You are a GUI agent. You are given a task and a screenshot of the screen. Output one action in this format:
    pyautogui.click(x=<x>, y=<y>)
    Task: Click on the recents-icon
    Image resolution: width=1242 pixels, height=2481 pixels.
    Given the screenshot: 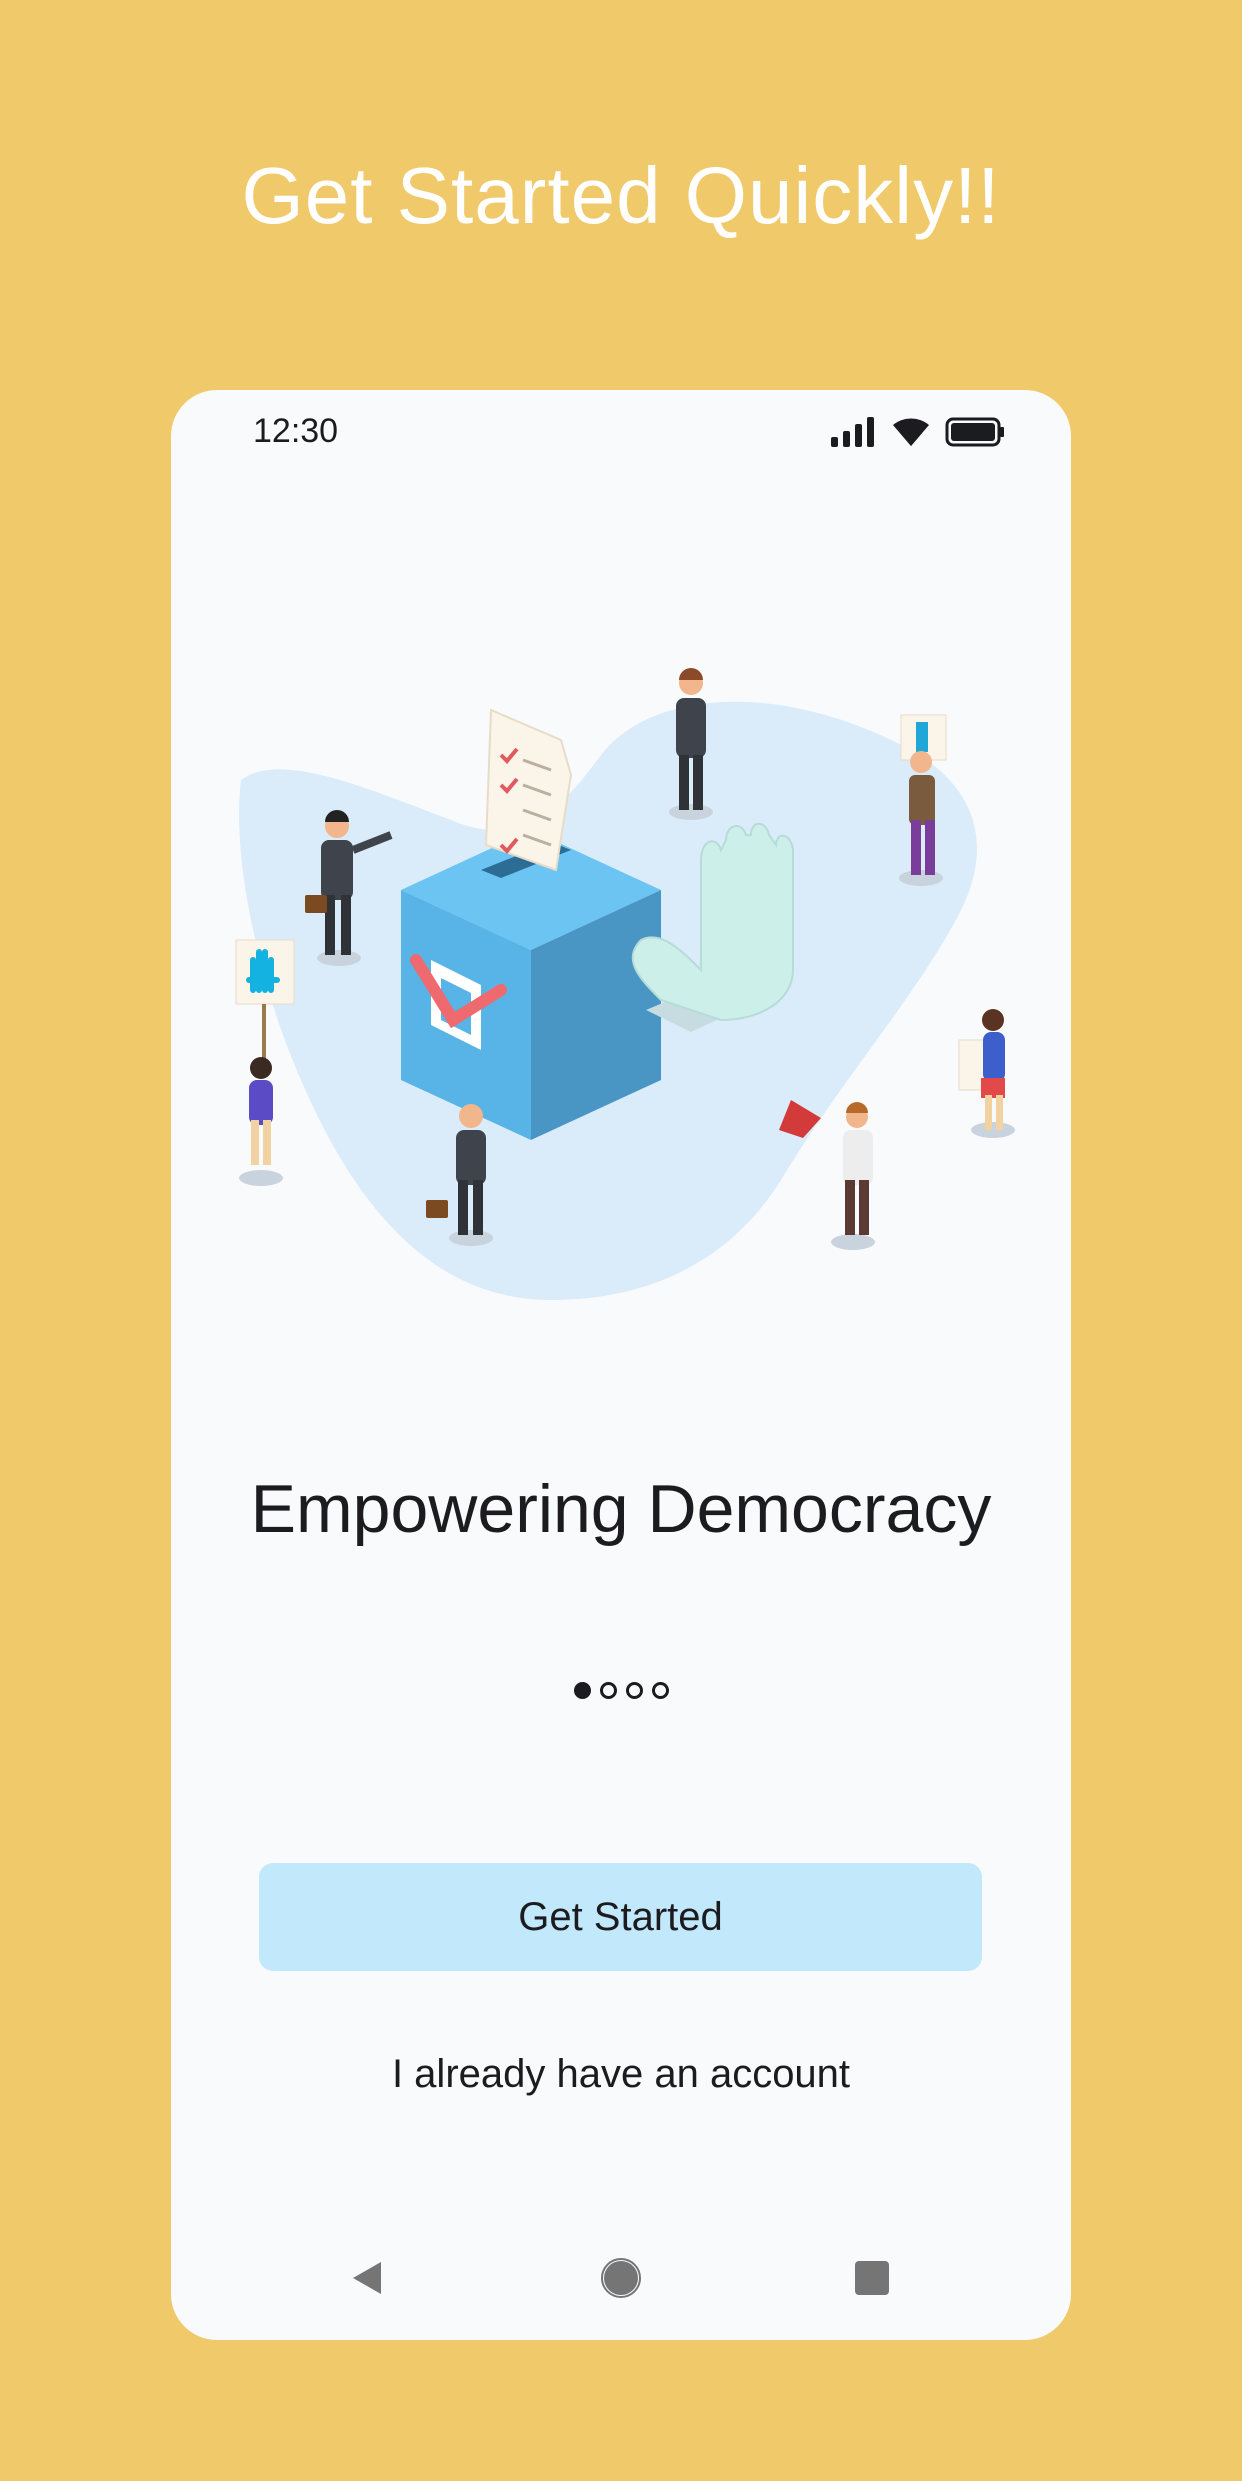 What is the action you would take?
    pyautogui.click(x=872, y=2278)
    